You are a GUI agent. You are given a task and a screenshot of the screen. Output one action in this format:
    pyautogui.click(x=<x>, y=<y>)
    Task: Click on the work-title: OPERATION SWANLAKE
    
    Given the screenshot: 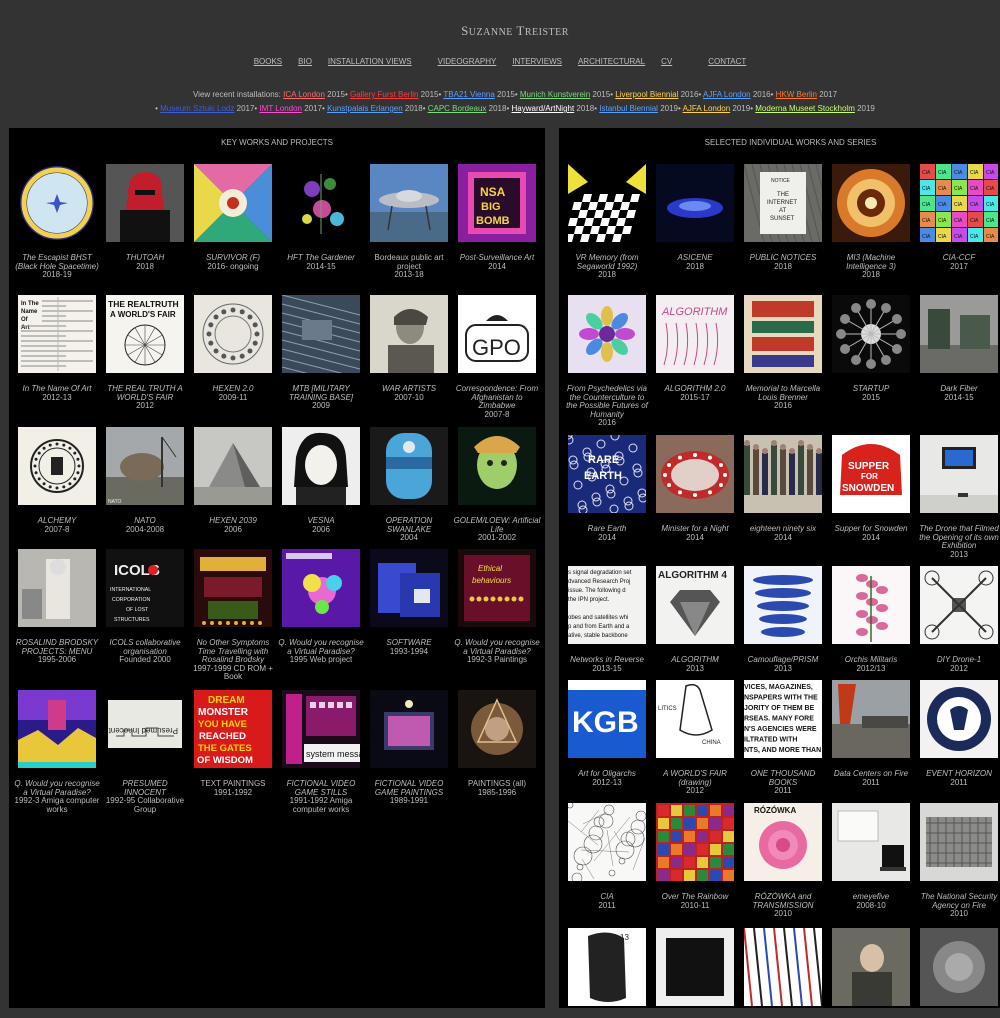 What is the action you would take?
    pyautogui.click(x=409, y=525)
    